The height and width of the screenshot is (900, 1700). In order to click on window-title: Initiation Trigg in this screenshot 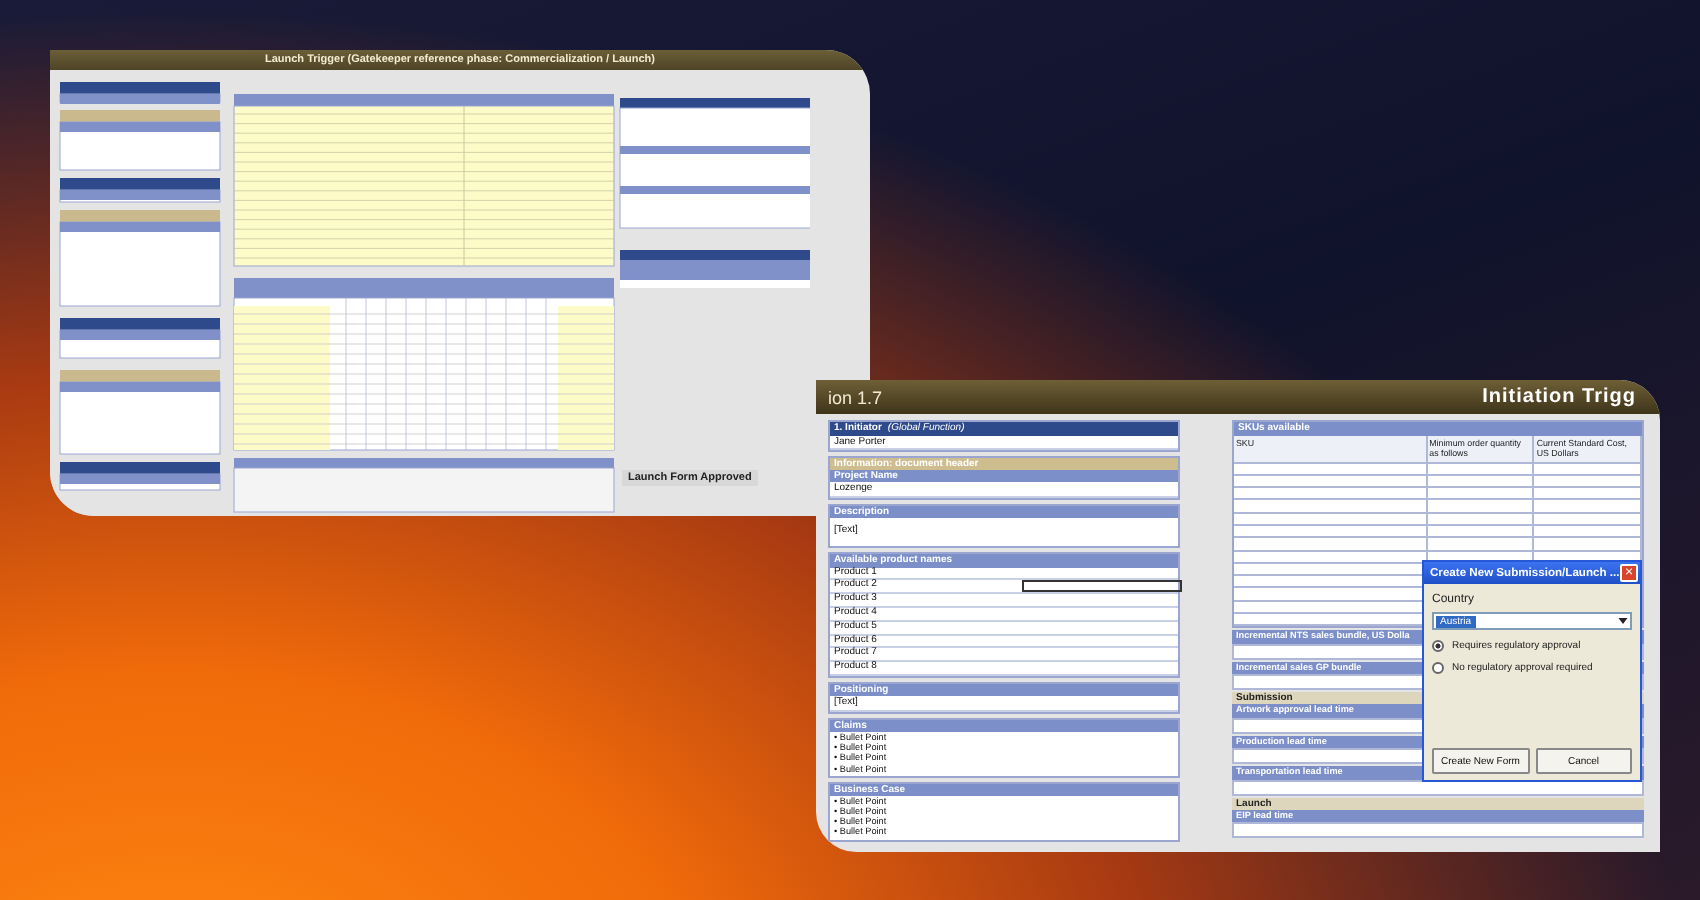, I will do `click(1559, 397)`.